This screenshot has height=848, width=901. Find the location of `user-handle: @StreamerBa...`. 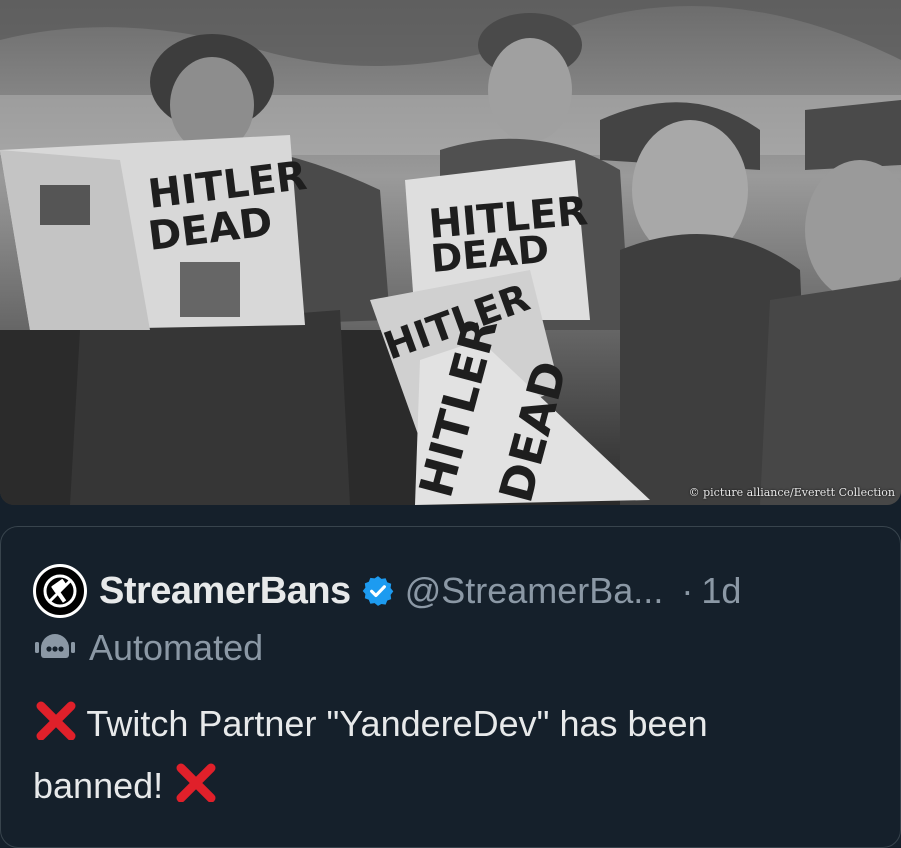

user-handle: @StreamerBa... is located at coordinates (534, 591).